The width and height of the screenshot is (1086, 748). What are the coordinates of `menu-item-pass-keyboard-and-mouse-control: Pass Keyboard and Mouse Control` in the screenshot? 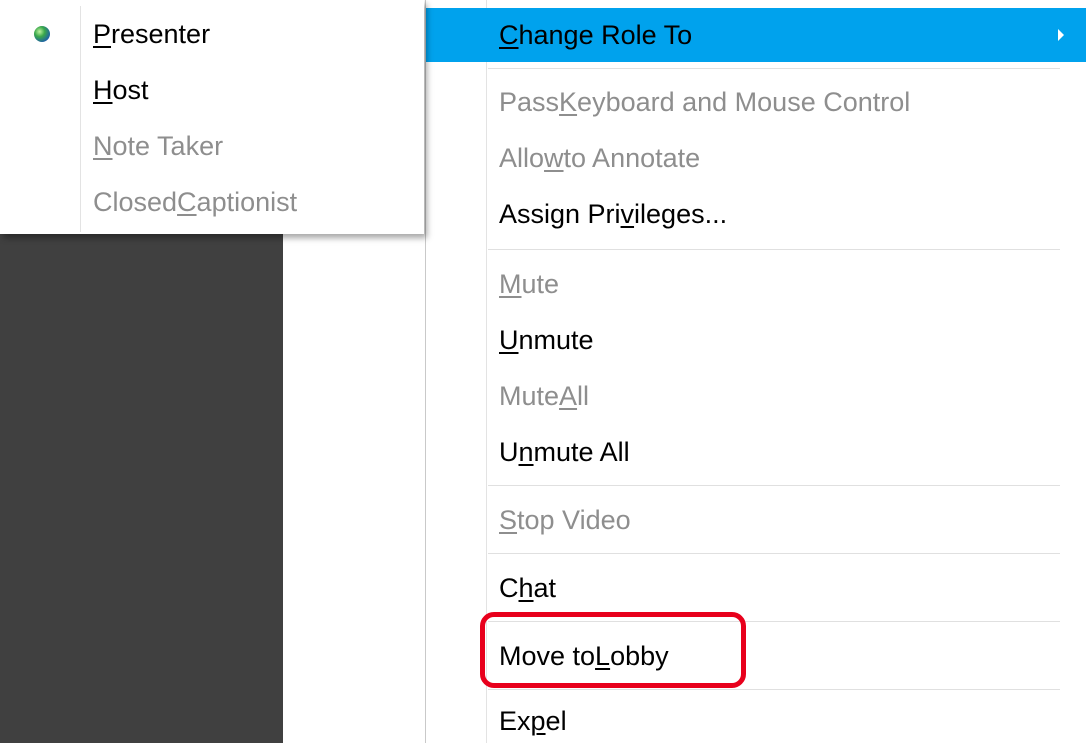 It's located at (743, 102).